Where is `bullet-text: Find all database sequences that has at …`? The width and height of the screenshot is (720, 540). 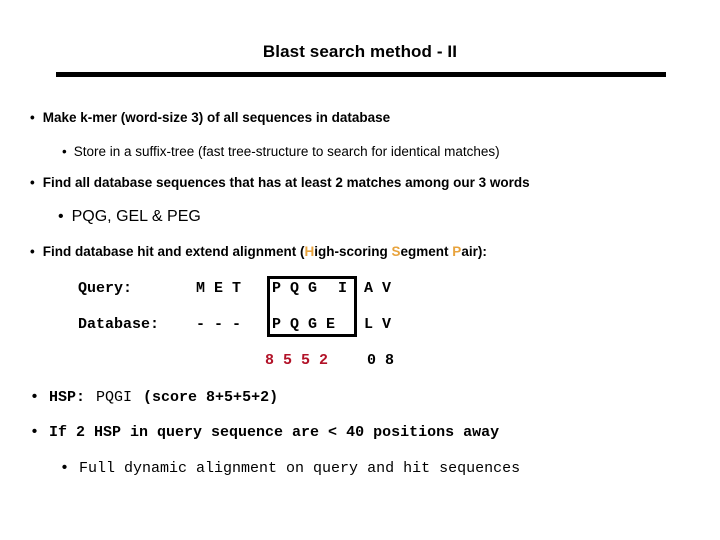 bullet-text: Find all database sequences that has at … is located at coordinates (286, 182).